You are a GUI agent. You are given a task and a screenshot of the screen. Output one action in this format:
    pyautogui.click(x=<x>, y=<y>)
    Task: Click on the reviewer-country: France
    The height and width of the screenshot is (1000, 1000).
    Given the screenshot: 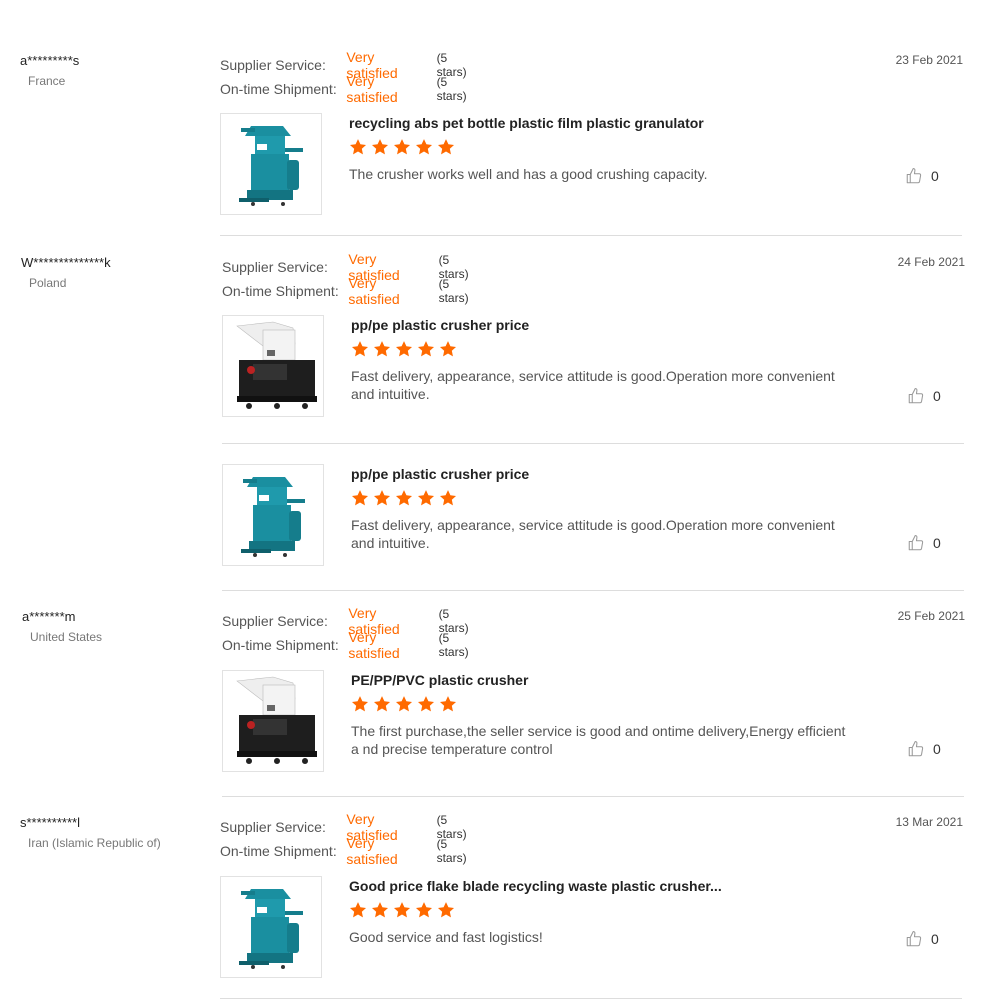 What is the action you would take?
    pyautogui.click(x=47, y=81)
    